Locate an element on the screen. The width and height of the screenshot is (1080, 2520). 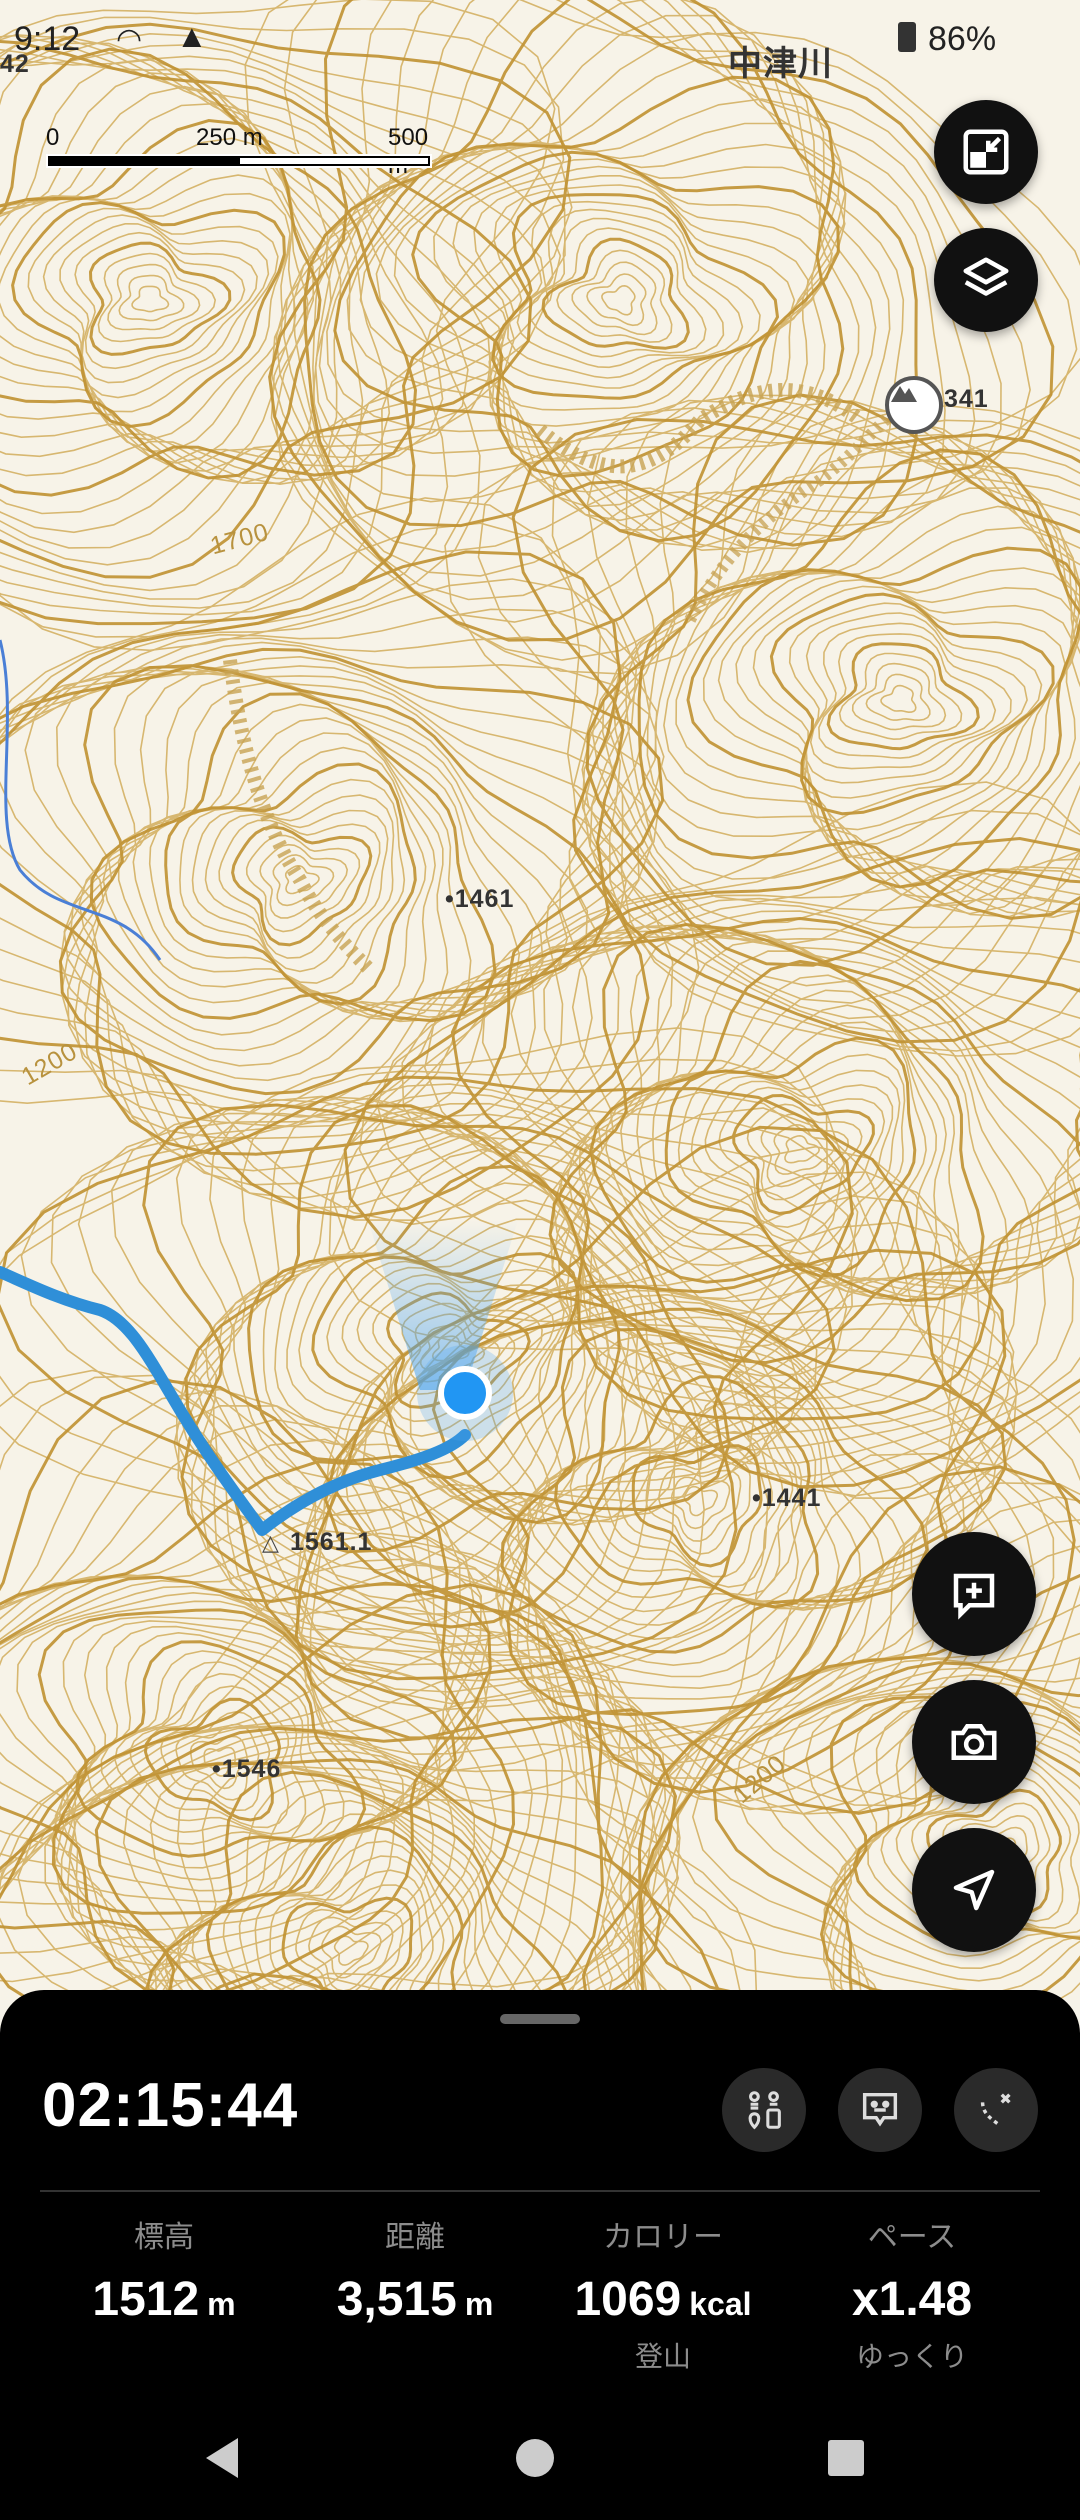
fullscreen-button is located at coordinates (986, 152).